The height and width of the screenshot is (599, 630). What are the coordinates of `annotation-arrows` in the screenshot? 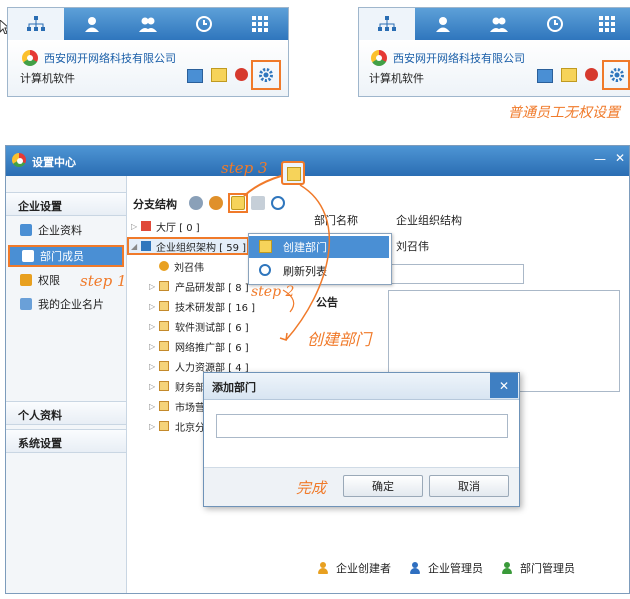 It's located at (287, 258).